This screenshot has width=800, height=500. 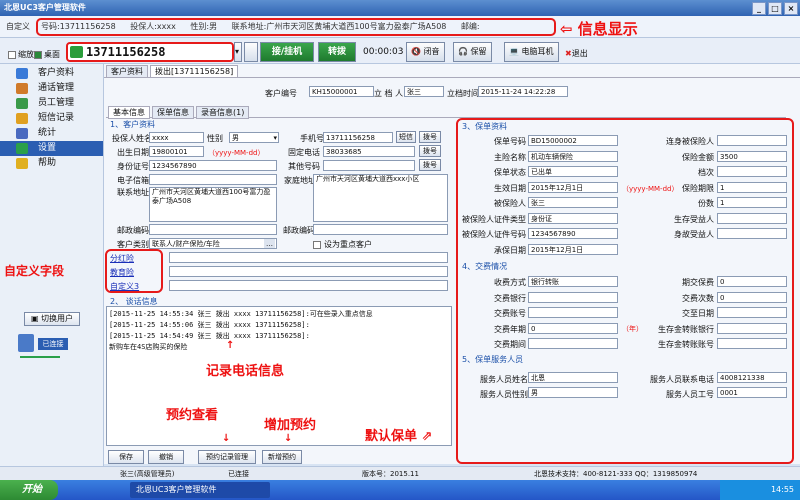 I want to click on minimize-checkbox: 缩放, so click(x=21, y=54).